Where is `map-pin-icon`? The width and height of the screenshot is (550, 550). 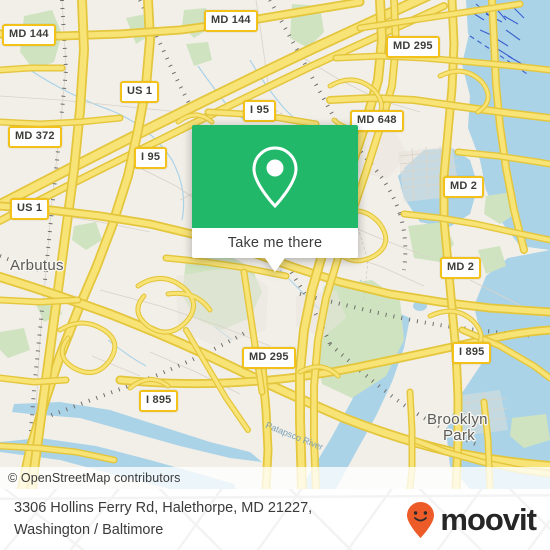
map-pin-icon is located at coordinates (275, 176).